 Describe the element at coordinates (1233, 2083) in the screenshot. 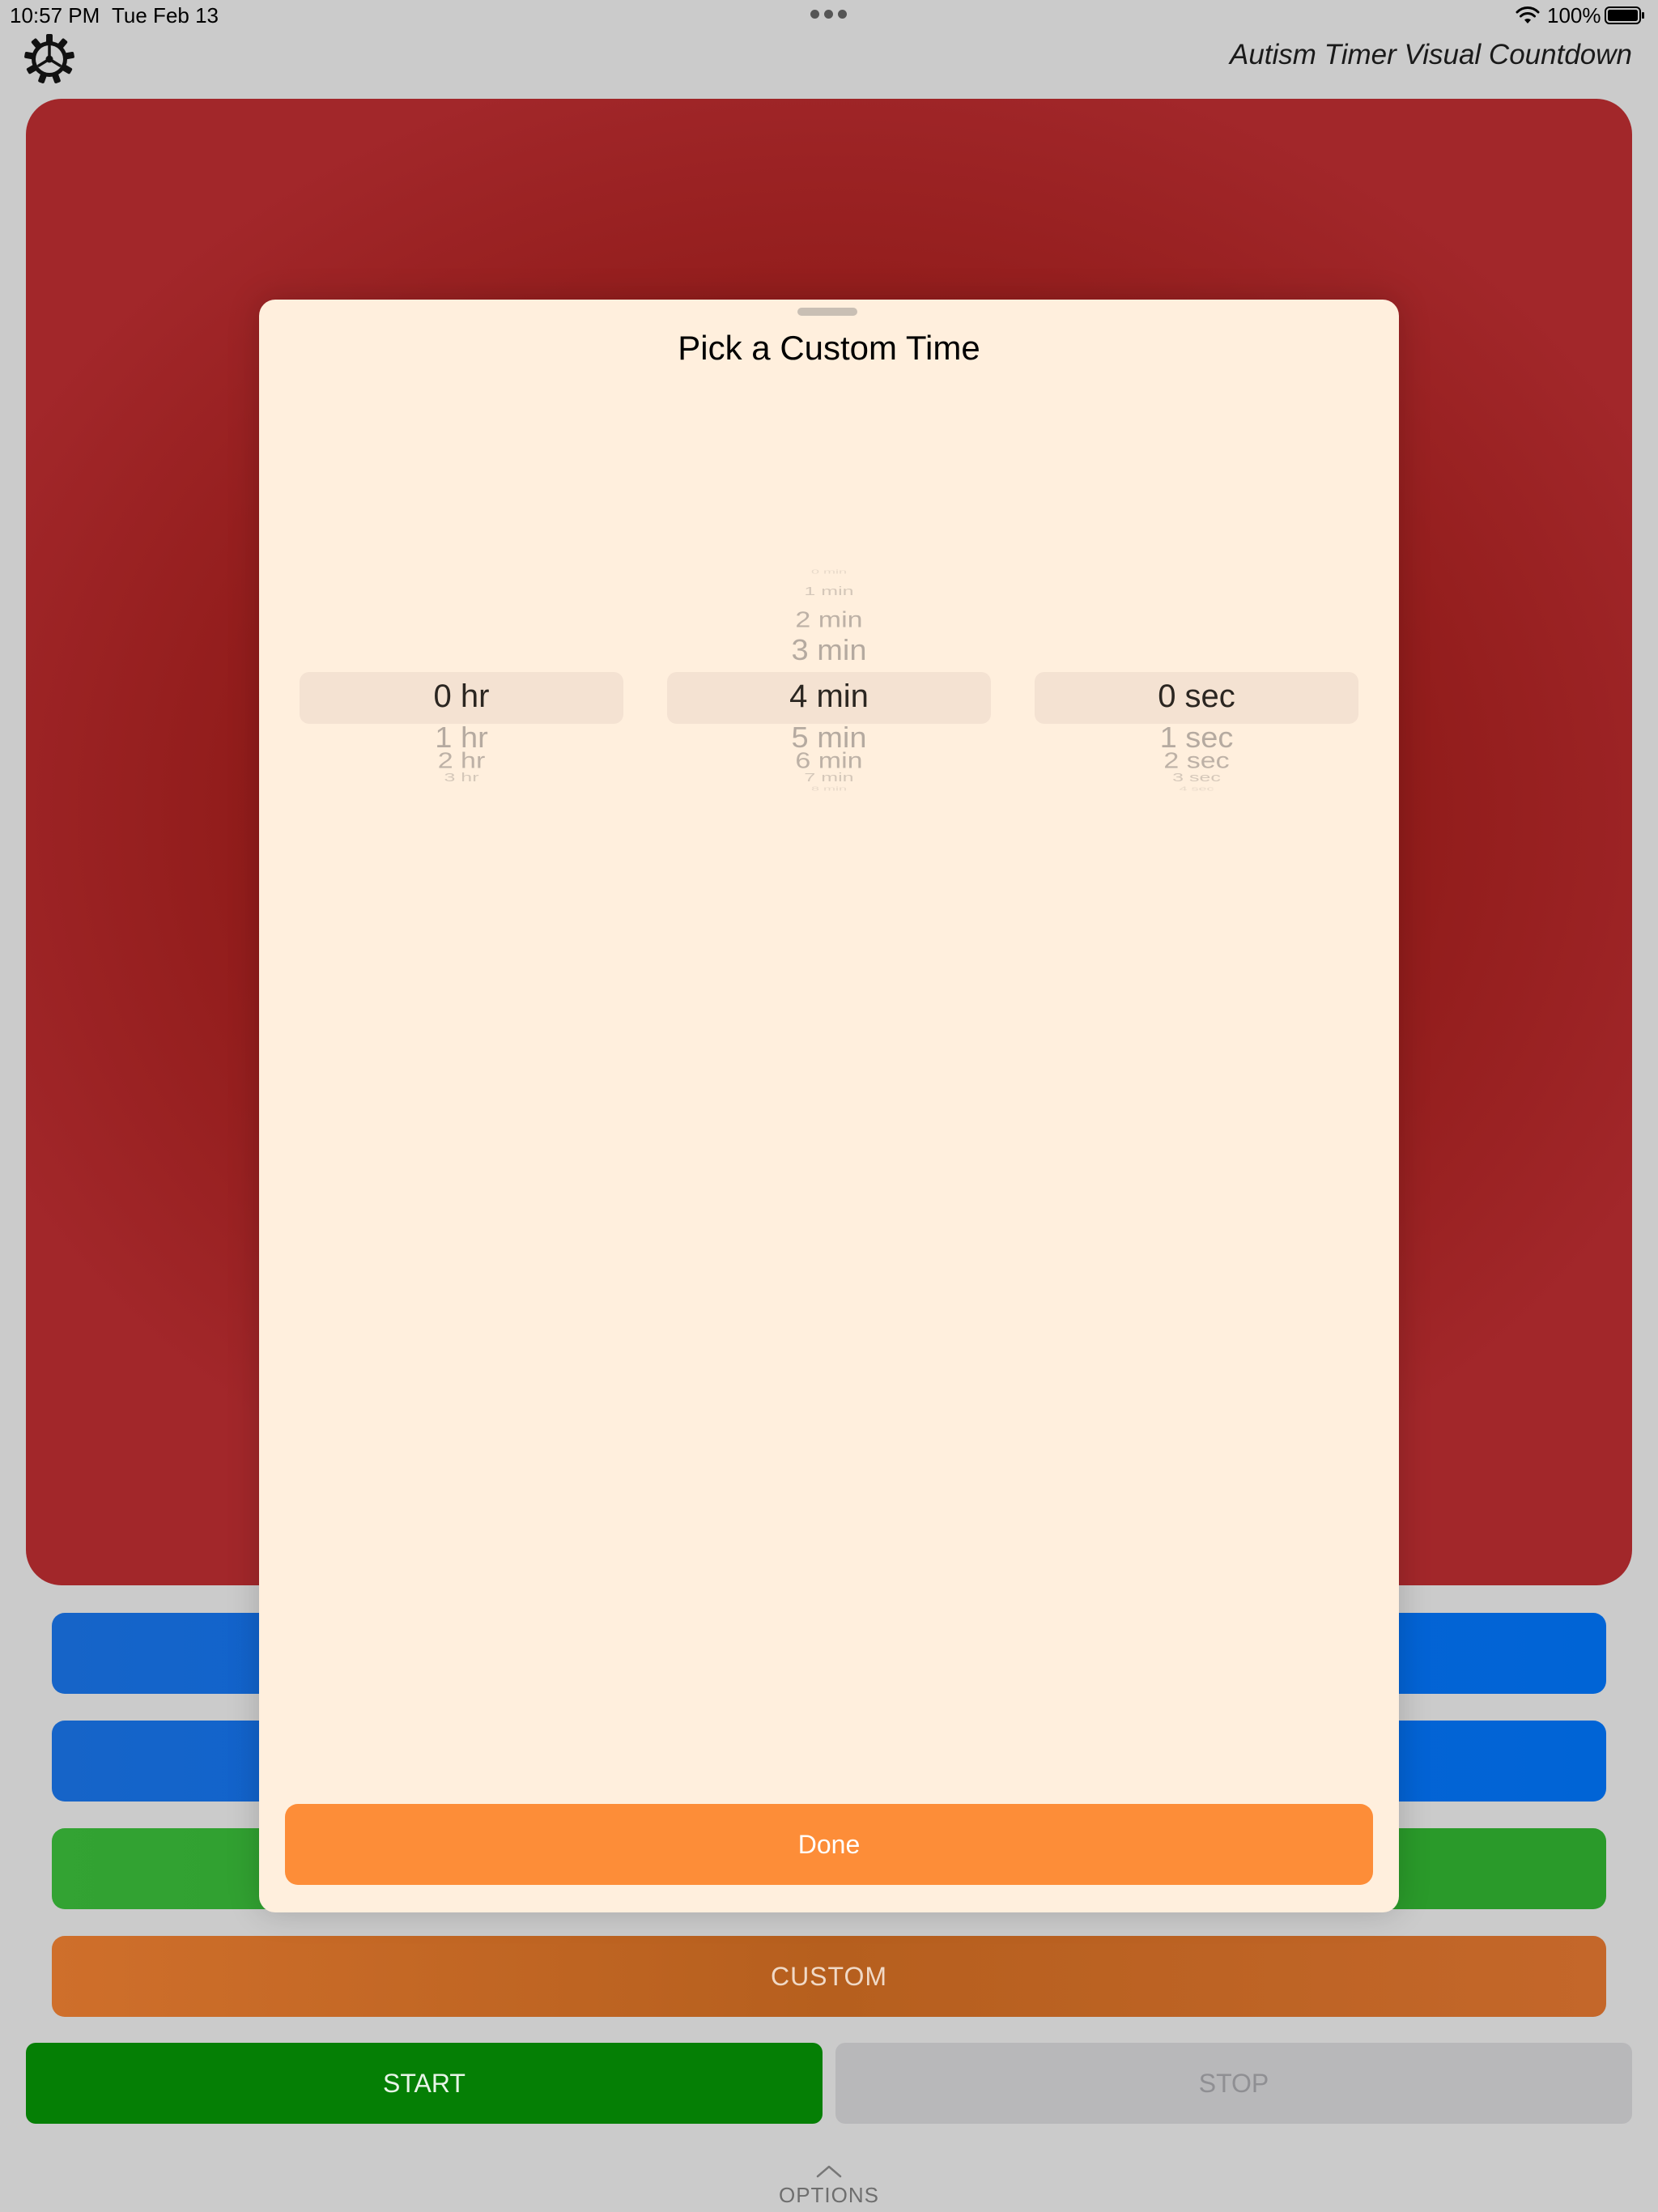

I see `stop-button: STOP` at that location.